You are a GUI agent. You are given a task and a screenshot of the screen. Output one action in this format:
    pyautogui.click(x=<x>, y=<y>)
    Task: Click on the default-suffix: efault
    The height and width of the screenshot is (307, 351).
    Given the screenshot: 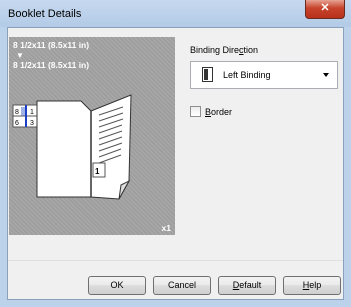 What is the action you would take?
    pyautogui.click(x=250, y=285)
    